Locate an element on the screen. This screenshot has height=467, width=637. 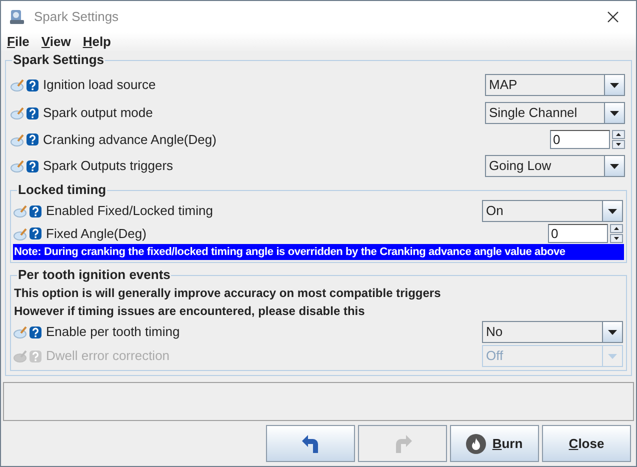
menu-item: File is located at coordinates (18, 42).